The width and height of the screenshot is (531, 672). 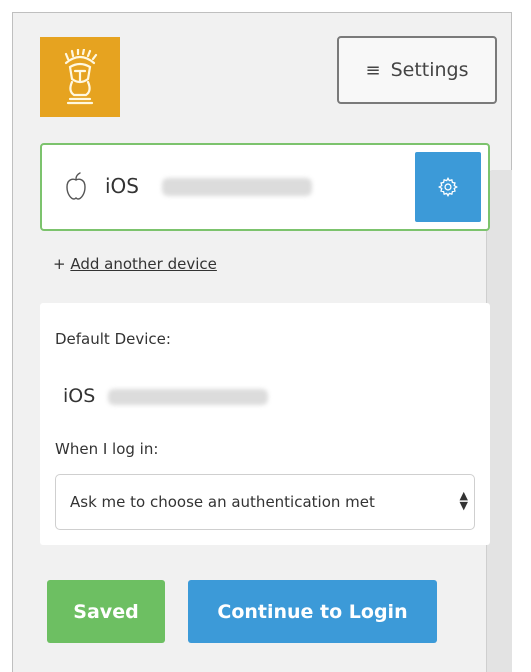 I want to click on device-settings-button, so click(x=448, y=187).